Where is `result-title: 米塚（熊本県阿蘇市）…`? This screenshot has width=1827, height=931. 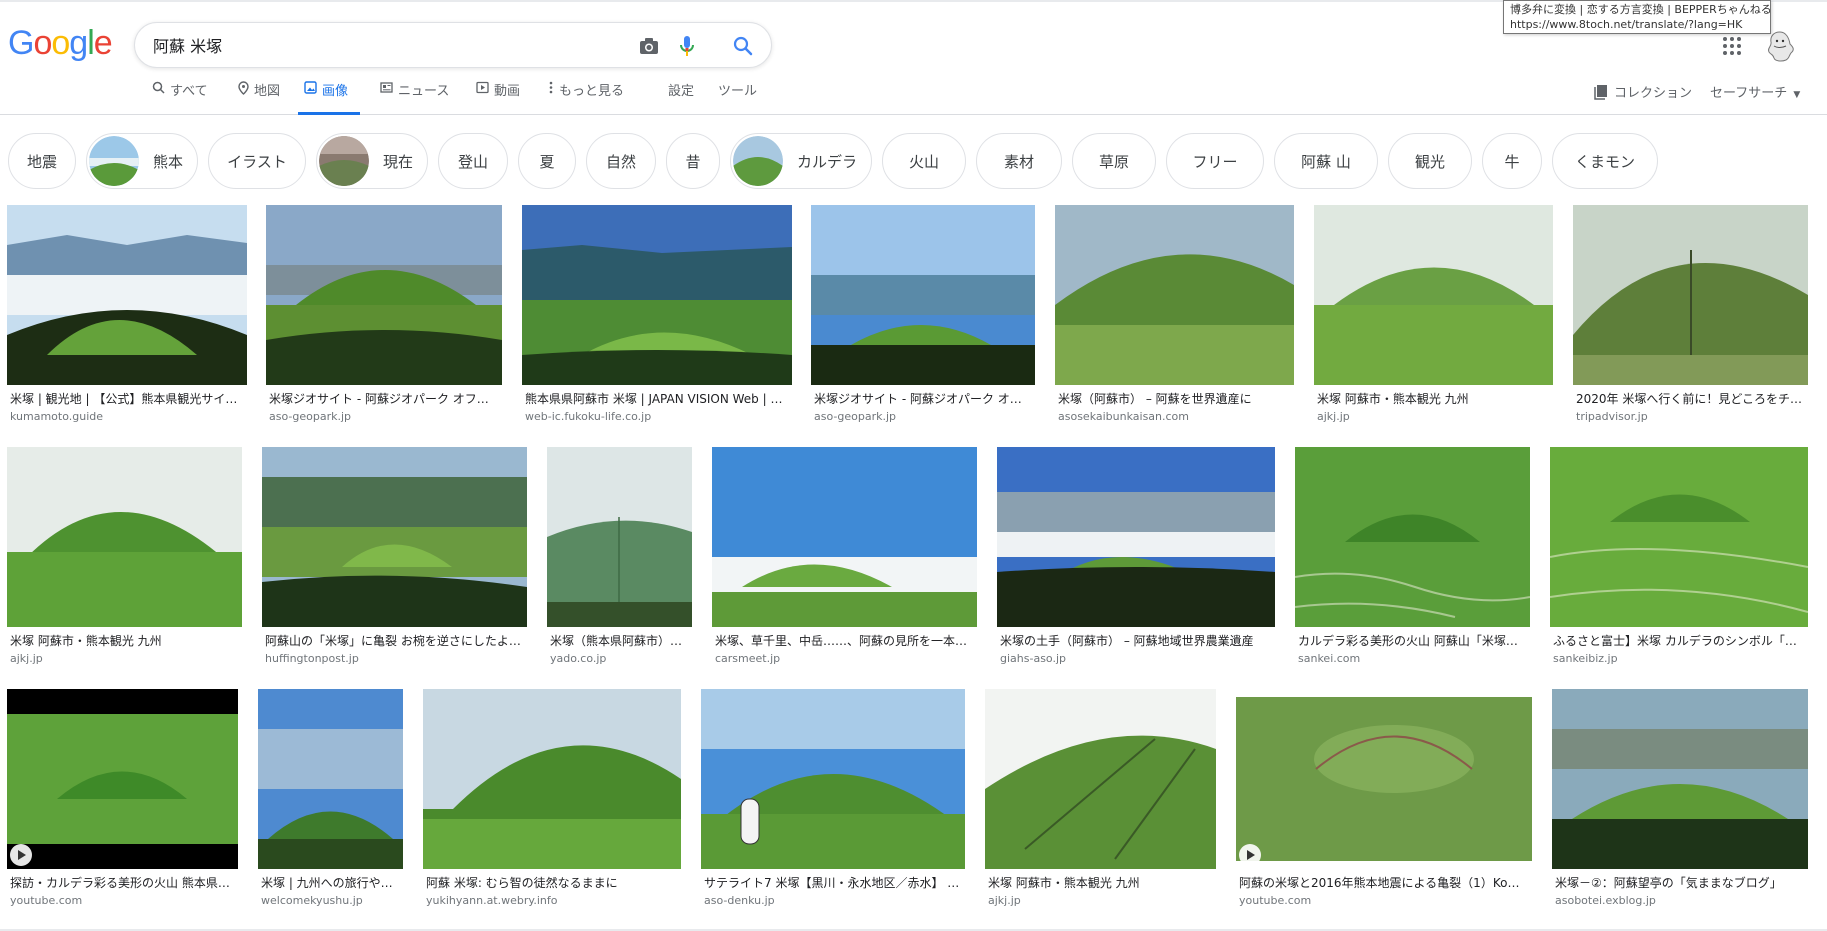 result-title: 米塚（熊本県阿蘇市）… is located at coordinates (620, 641).